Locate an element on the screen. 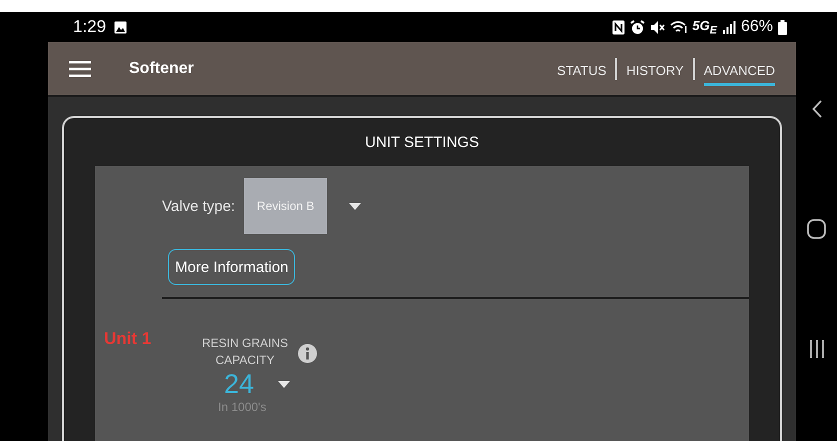  mute-icon is located at coordinates (658, 27).